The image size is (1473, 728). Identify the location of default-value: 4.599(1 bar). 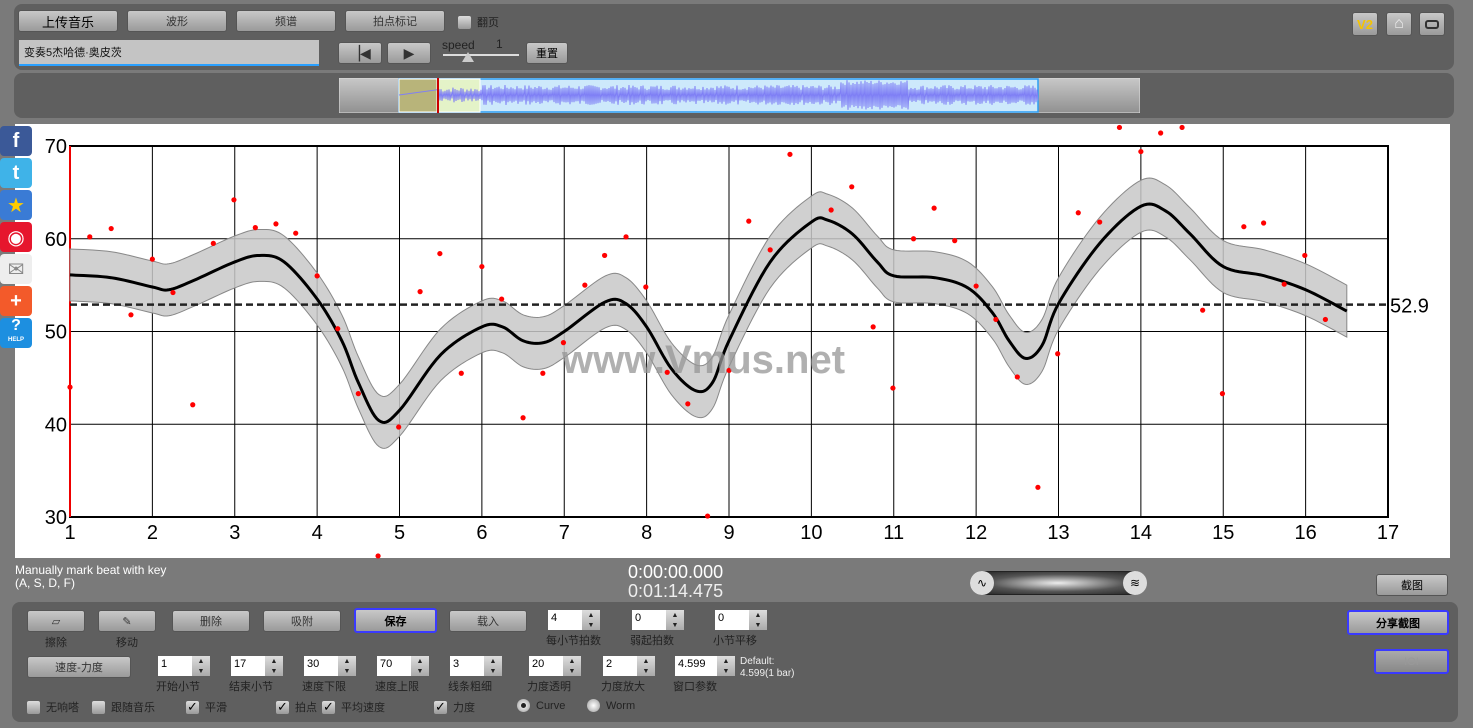
(767, 673).